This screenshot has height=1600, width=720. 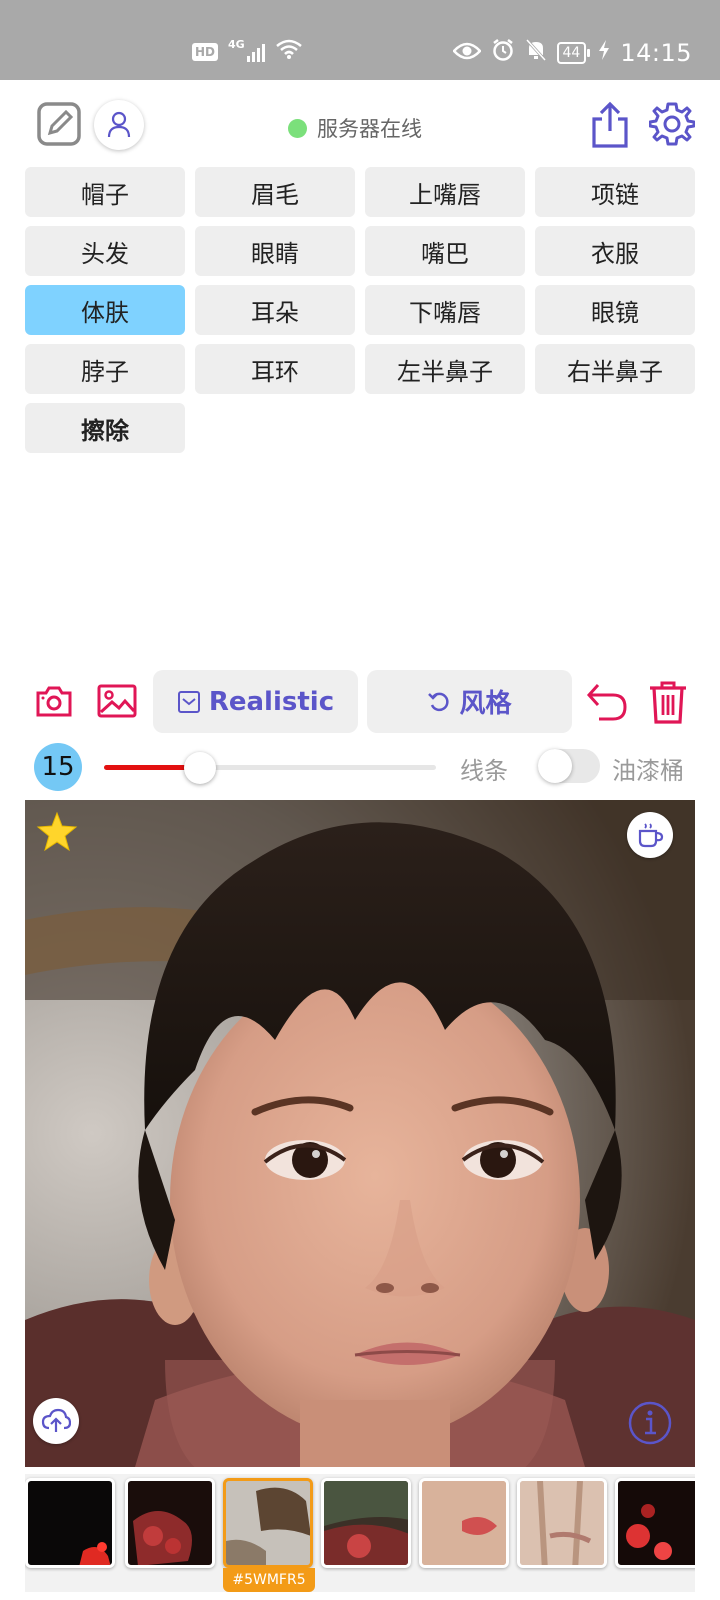 I want to click on part-button-right-nose: 右半鼻子, so click(x=615, y=369).